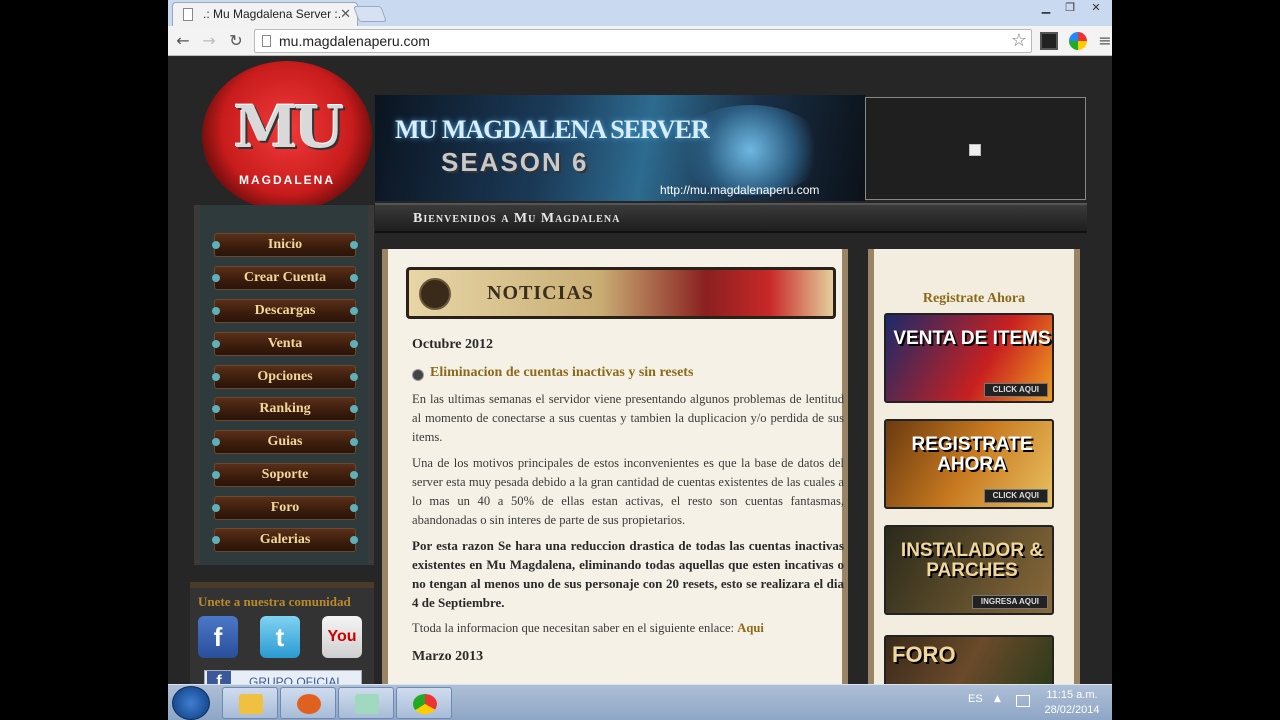  I want to click on reload-icon: ↻, so click(236, 41).